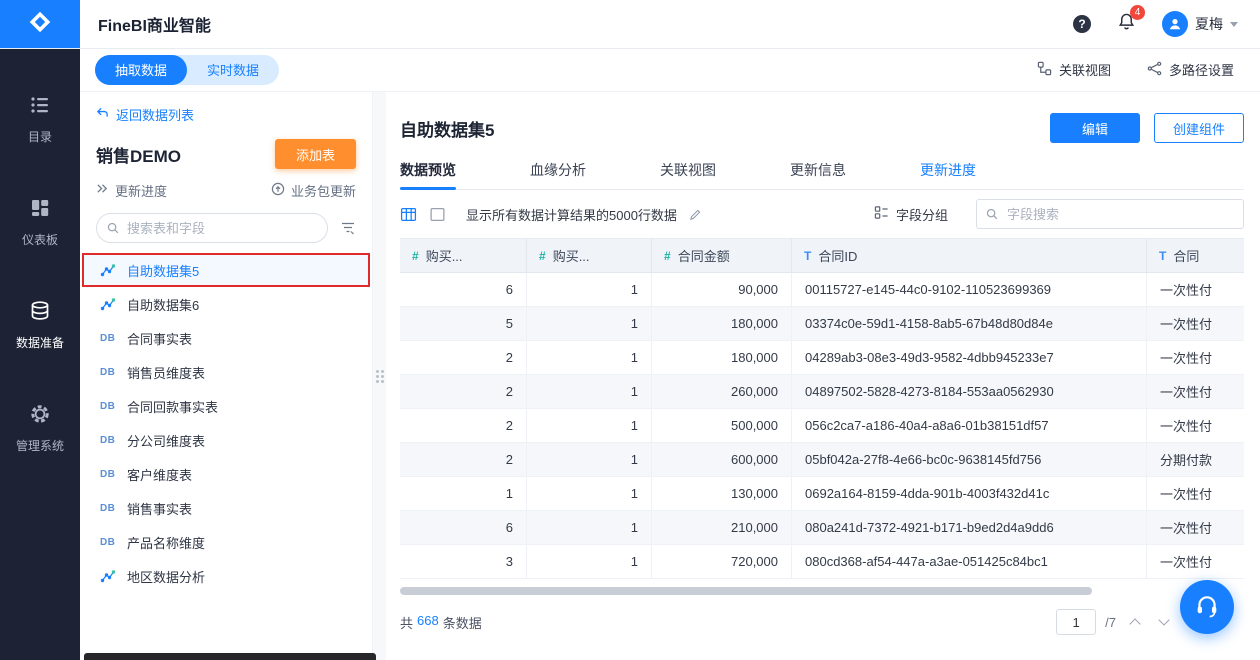 This screenshot has width=1260, height=660. What do you see at coordinates (463, 561) in the screenshot?
I see `table-cell: 3` at bounding box center [463, 561].